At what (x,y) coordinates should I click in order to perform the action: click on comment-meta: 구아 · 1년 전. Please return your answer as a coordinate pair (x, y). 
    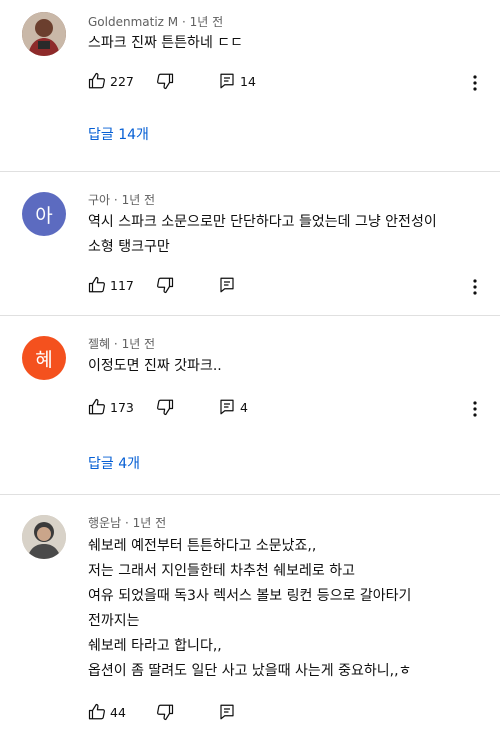
    Looking at the image, I should click on (121, 199).